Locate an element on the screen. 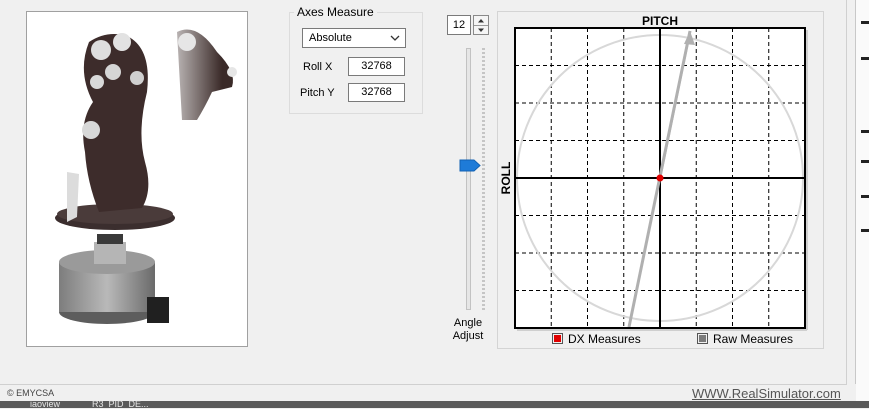 The width and height of the screenshot is (869, 409). background-window-edge is located at coordinates (862, 200).